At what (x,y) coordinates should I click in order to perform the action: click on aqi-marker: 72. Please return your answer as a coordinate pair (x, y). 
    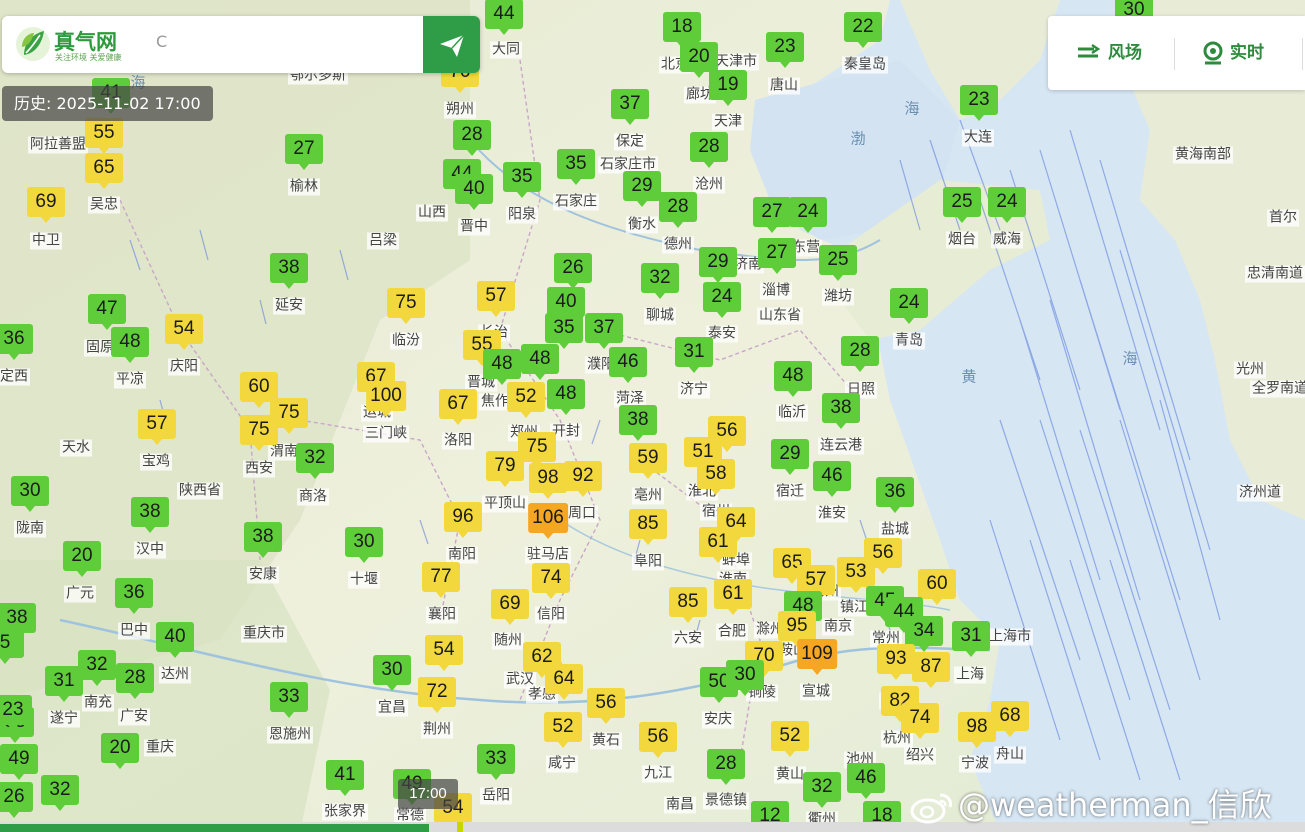
    Looking at the image, I should click on (437, 695).